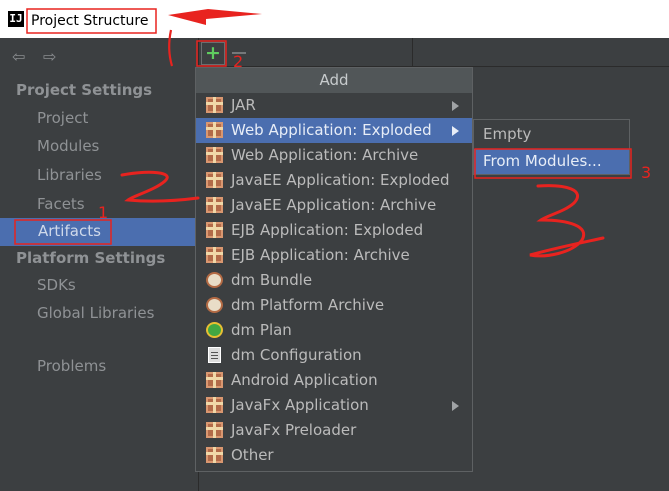 Image resolution: width=669 pixels, height=491 pixels. I want to click on annotation-box-from-modules, so click(553, 163).